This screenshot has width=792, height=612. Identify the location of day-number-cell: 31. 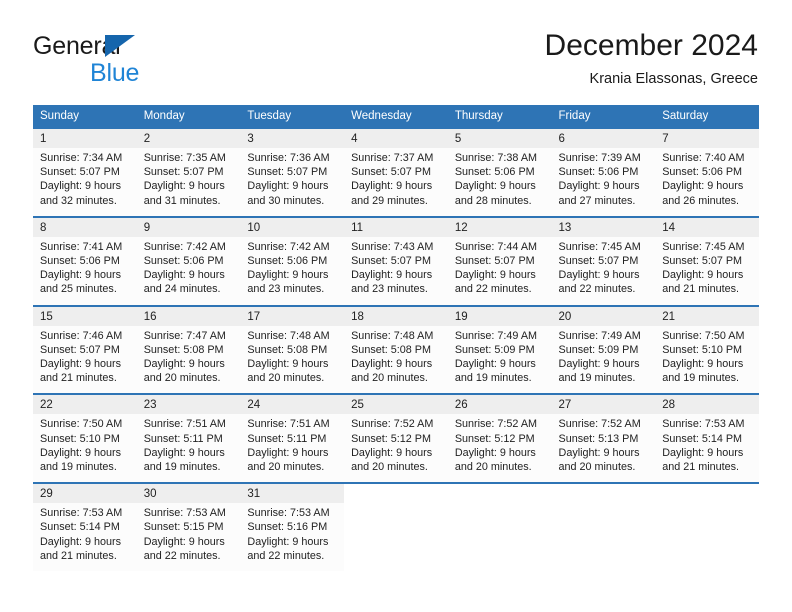
(292, 494).